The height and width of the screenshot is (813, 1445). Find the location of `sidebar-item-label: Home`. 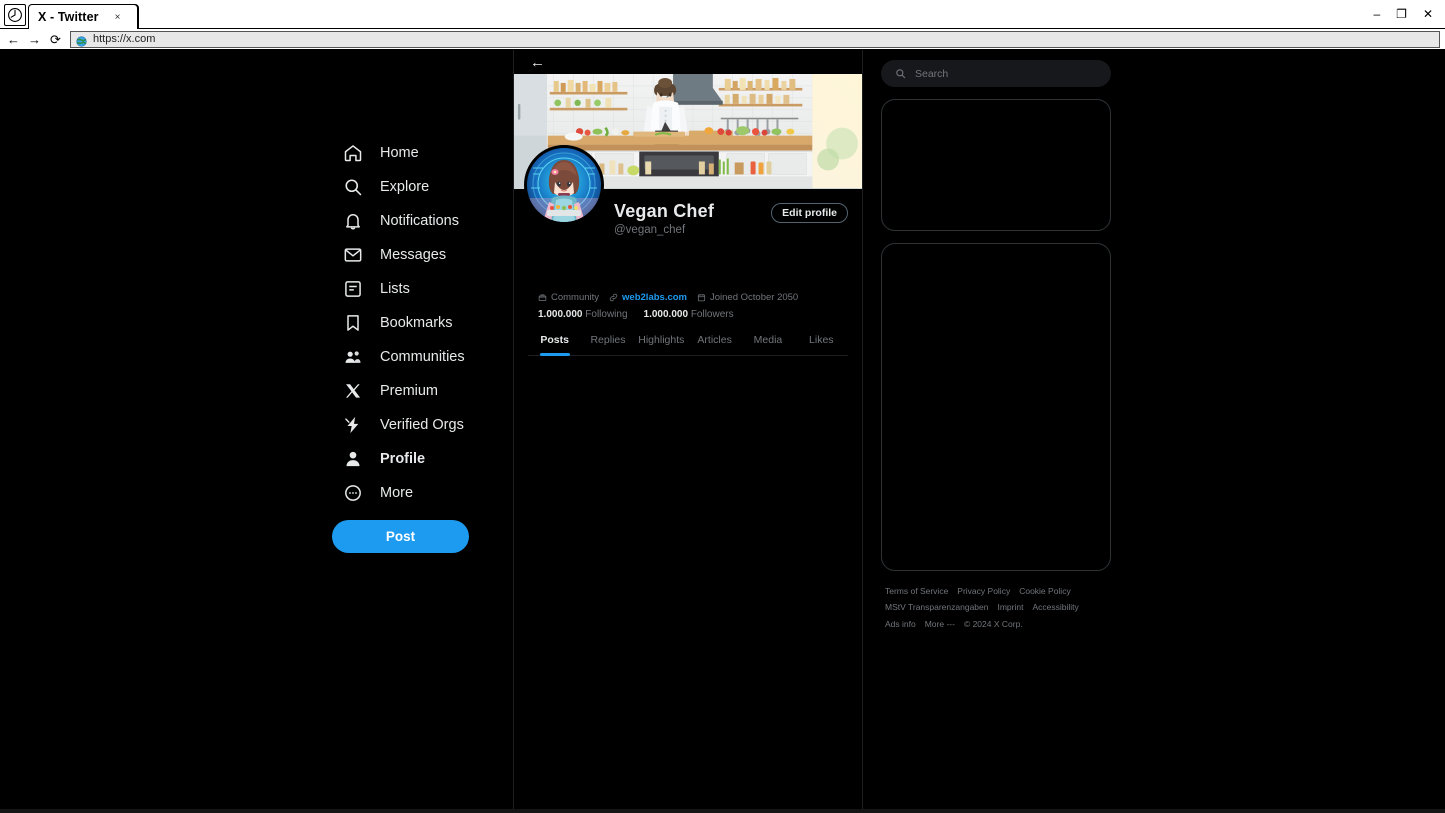

sidebar-item-label: Home is located at coordinates (399, 153).